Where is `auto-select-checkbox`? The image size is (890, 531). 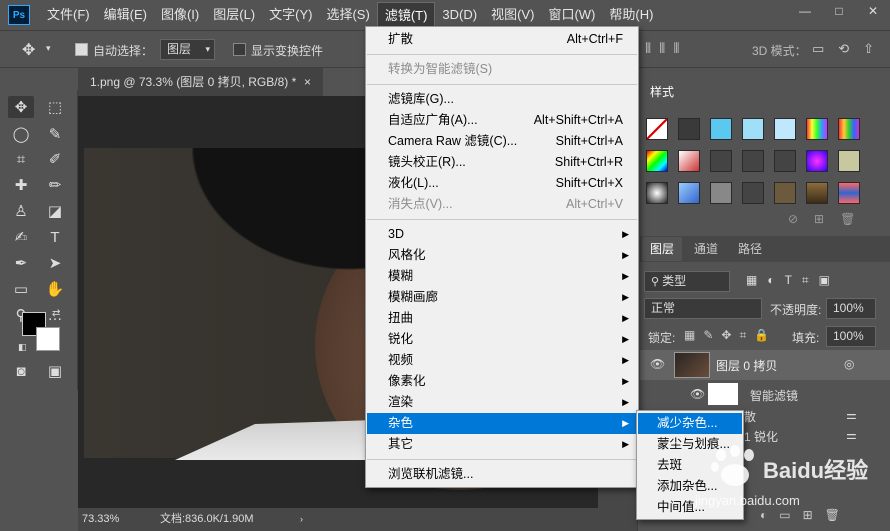 auto-select-checkbox is located at coordinates (81, 49).